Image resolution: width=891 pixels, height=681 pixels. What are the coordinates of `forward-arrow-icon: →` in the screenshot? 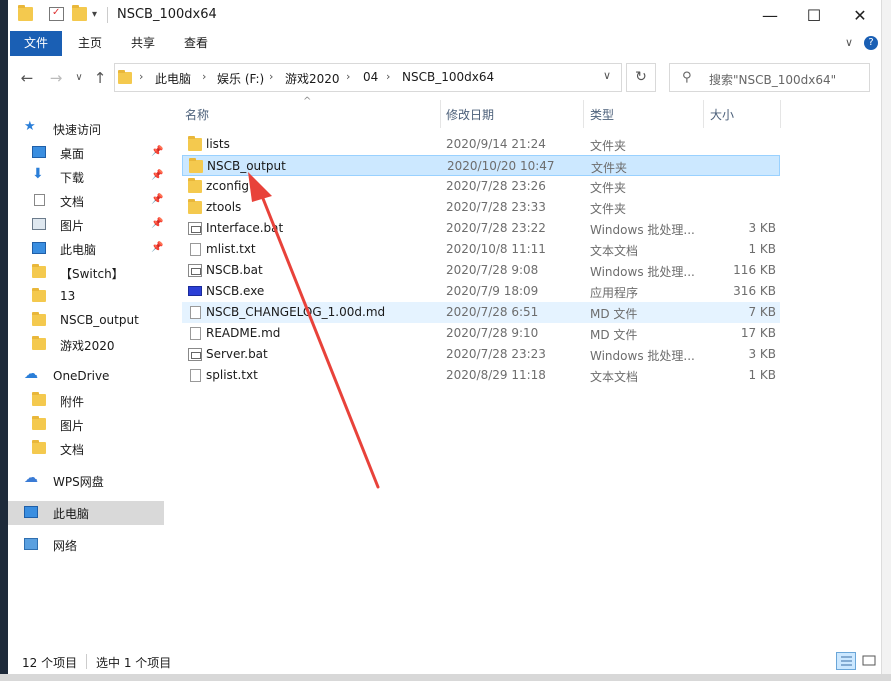 It's located at (56, 78).